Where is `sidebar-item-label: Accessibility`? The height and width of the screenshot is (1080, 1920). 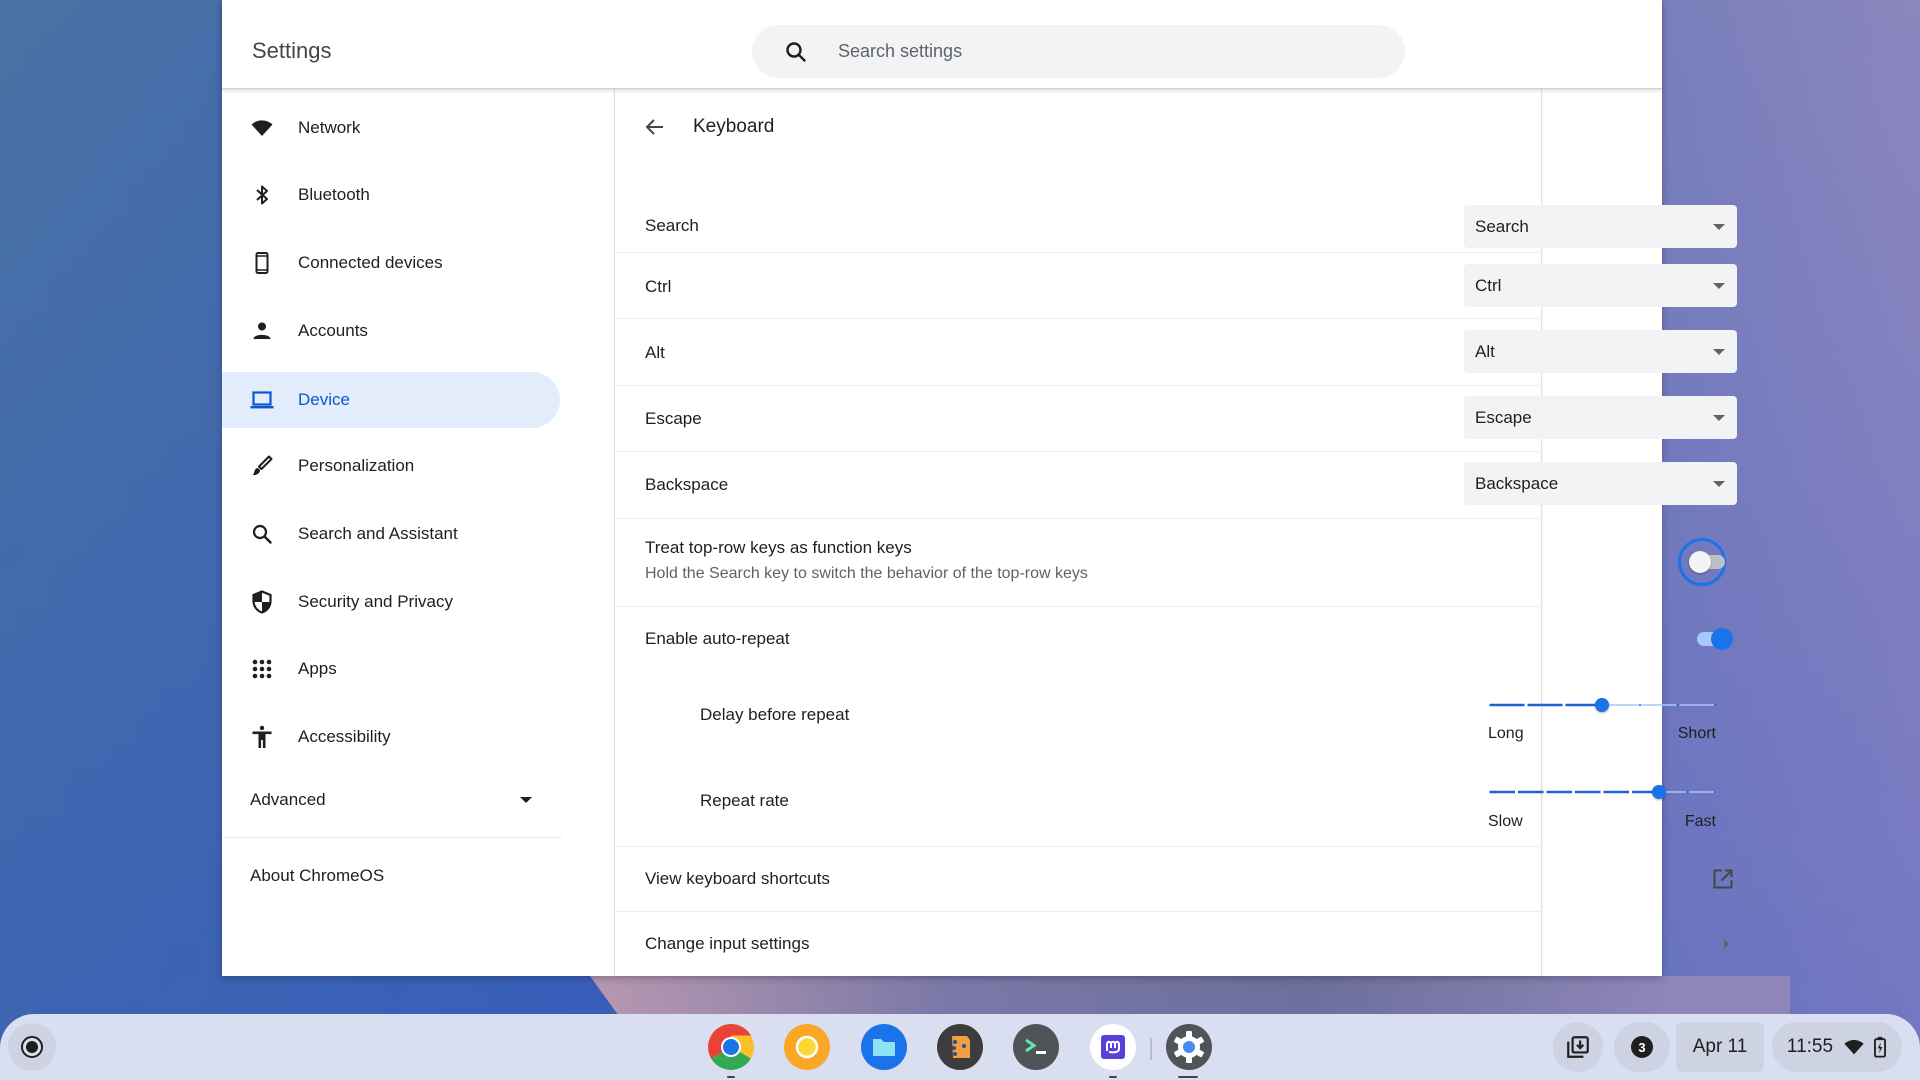
sidebar-item-label: Accessibility is located at coordinates (344, 736).